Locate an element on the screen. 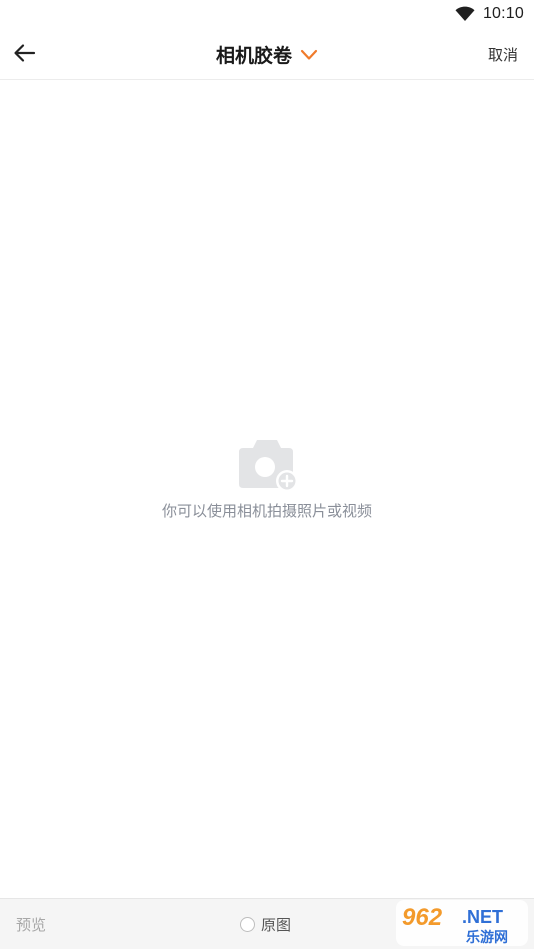  chevron-down-icon is located at coordinates (309, 55).